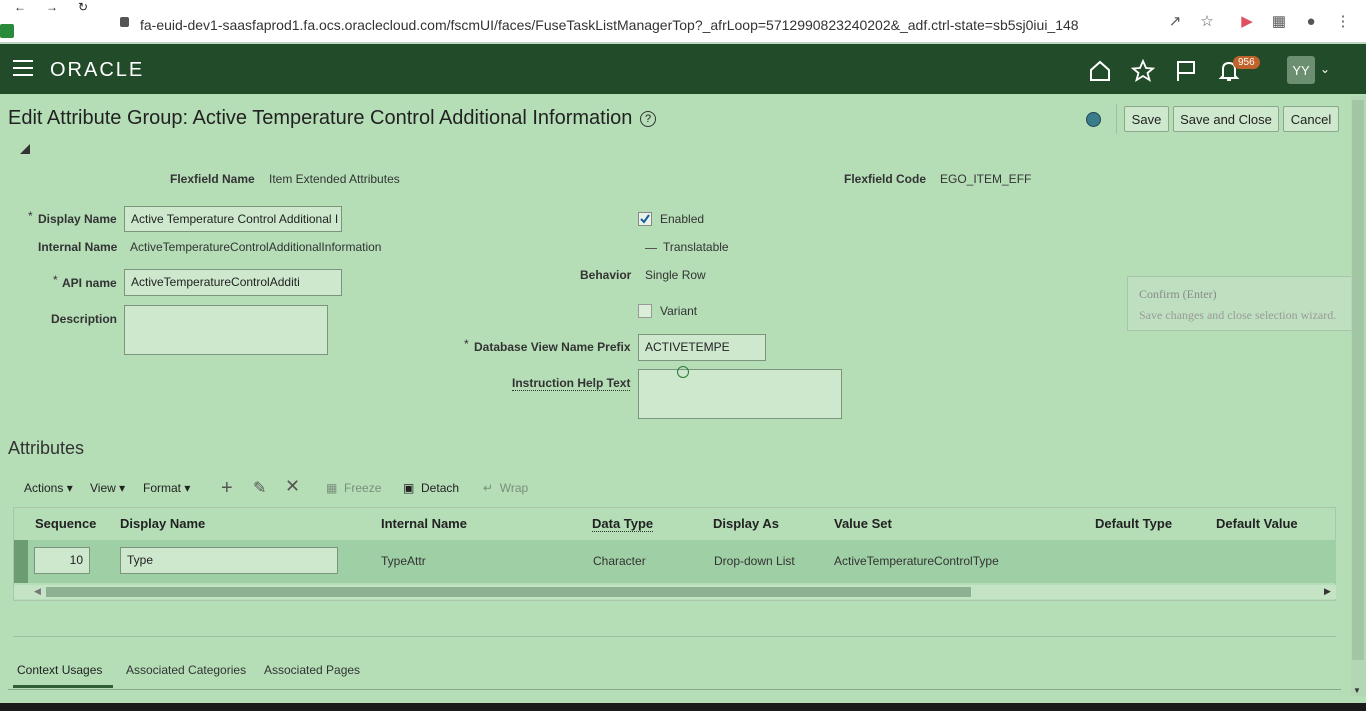 Image resolution: width=1366 pixels, height=711 pixels. What do you see at coordinates (77, 219) in the screenshot?
I see `display-name-label: Display Name` at bounding box center [77, 219].